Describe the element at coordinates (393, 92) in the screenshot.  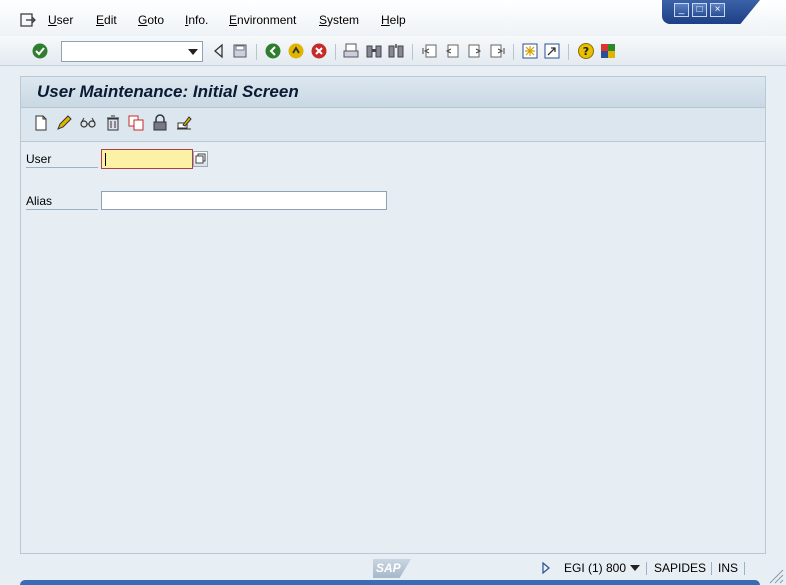
I see `title-bar: User Maintenance: Initial Screen` at that location.